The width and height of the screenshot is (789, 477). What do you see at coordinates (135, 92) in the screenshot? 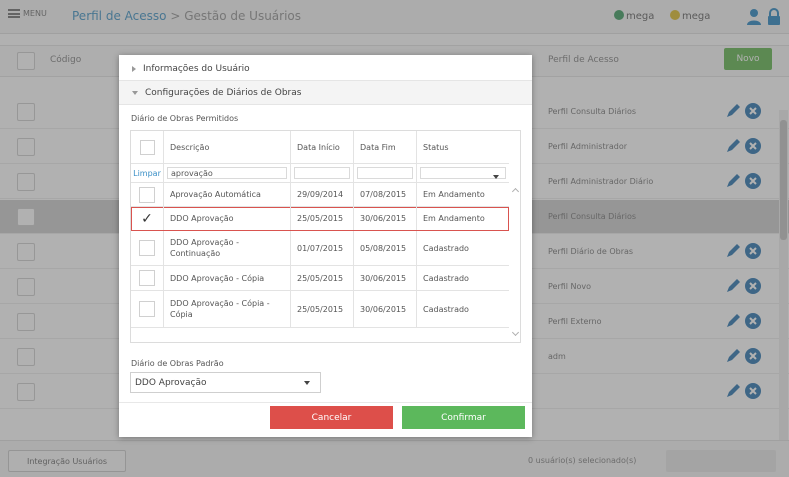
I see `chevron-down-icon` at bounding box center [135, 92].